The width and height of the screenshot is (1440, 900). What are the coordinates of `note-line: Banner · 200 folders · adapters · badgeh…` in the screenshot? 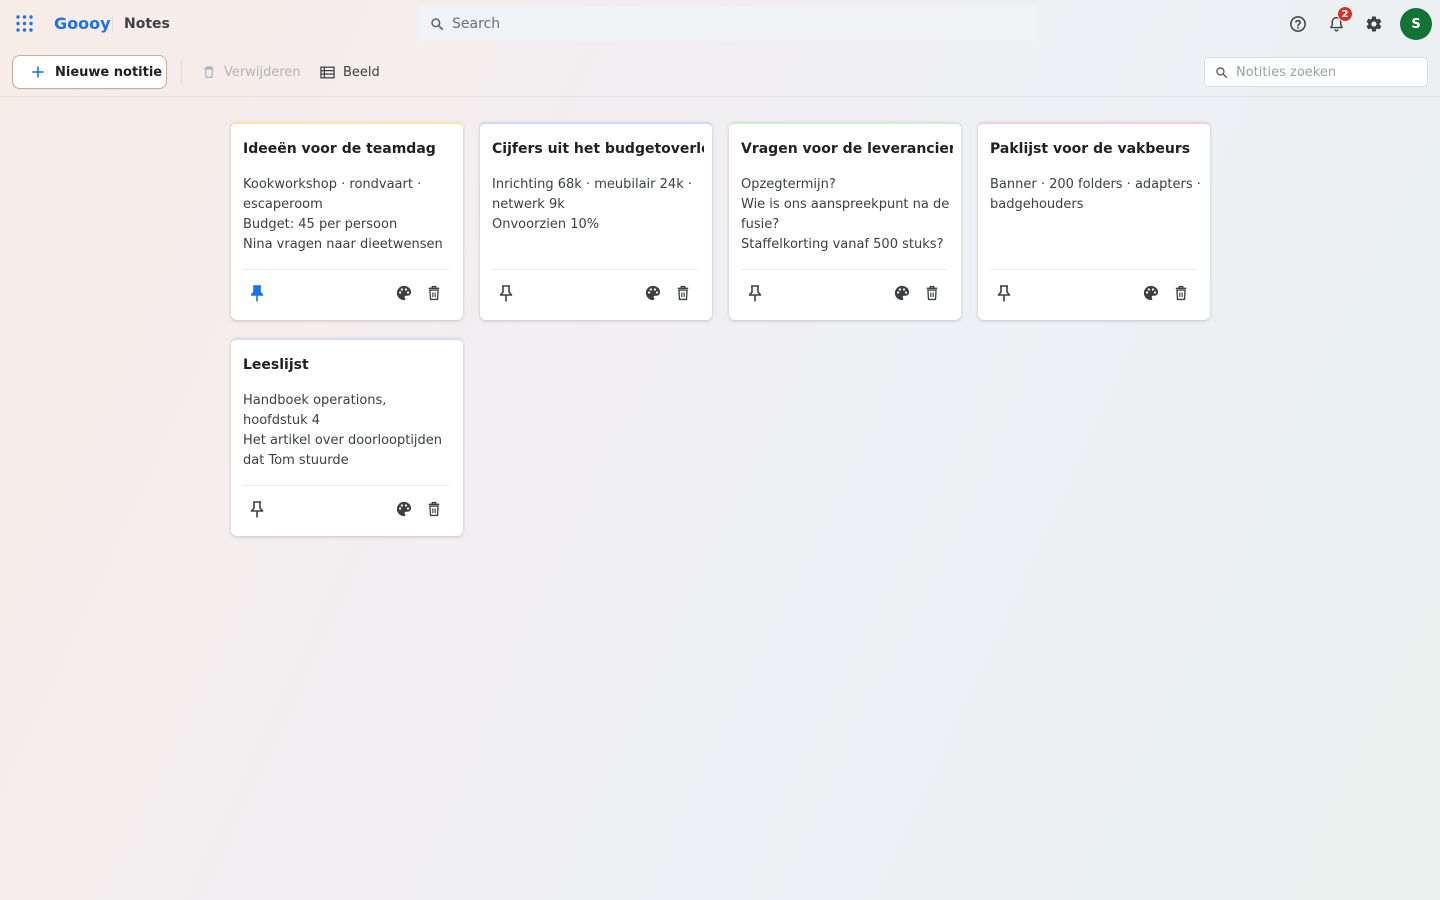 It's located at (1095, 194).